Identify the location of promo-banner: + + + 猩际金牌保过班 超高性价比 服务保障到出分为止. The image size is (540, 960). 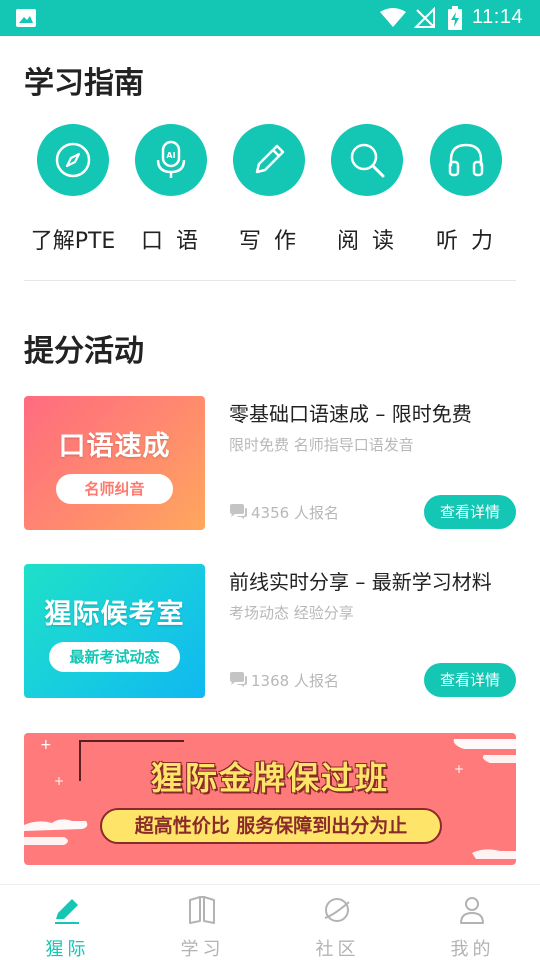
(270, 799).